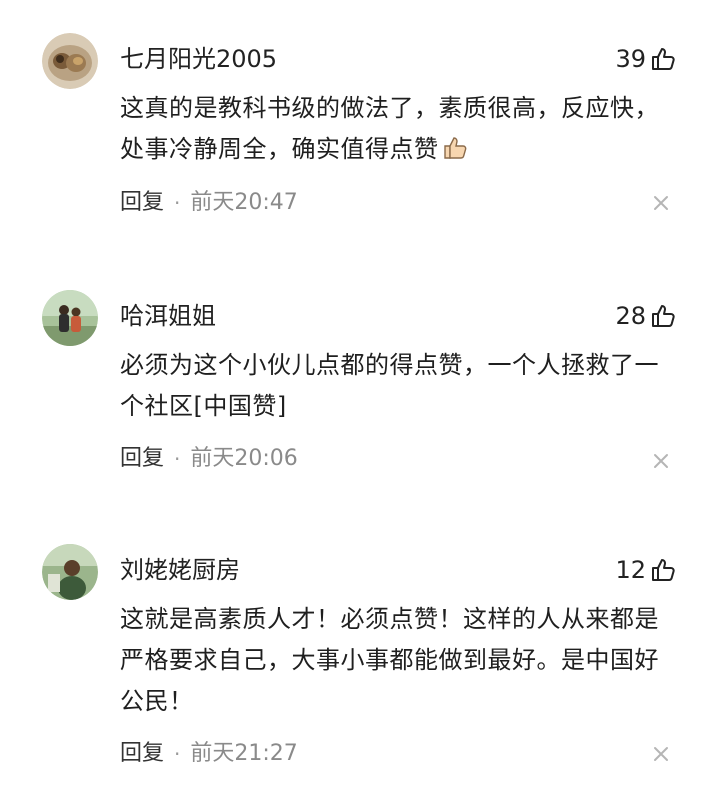 This screenshot has width=724, height=808. I want to click on timestamp: 前天20:06, so click(244, 458).